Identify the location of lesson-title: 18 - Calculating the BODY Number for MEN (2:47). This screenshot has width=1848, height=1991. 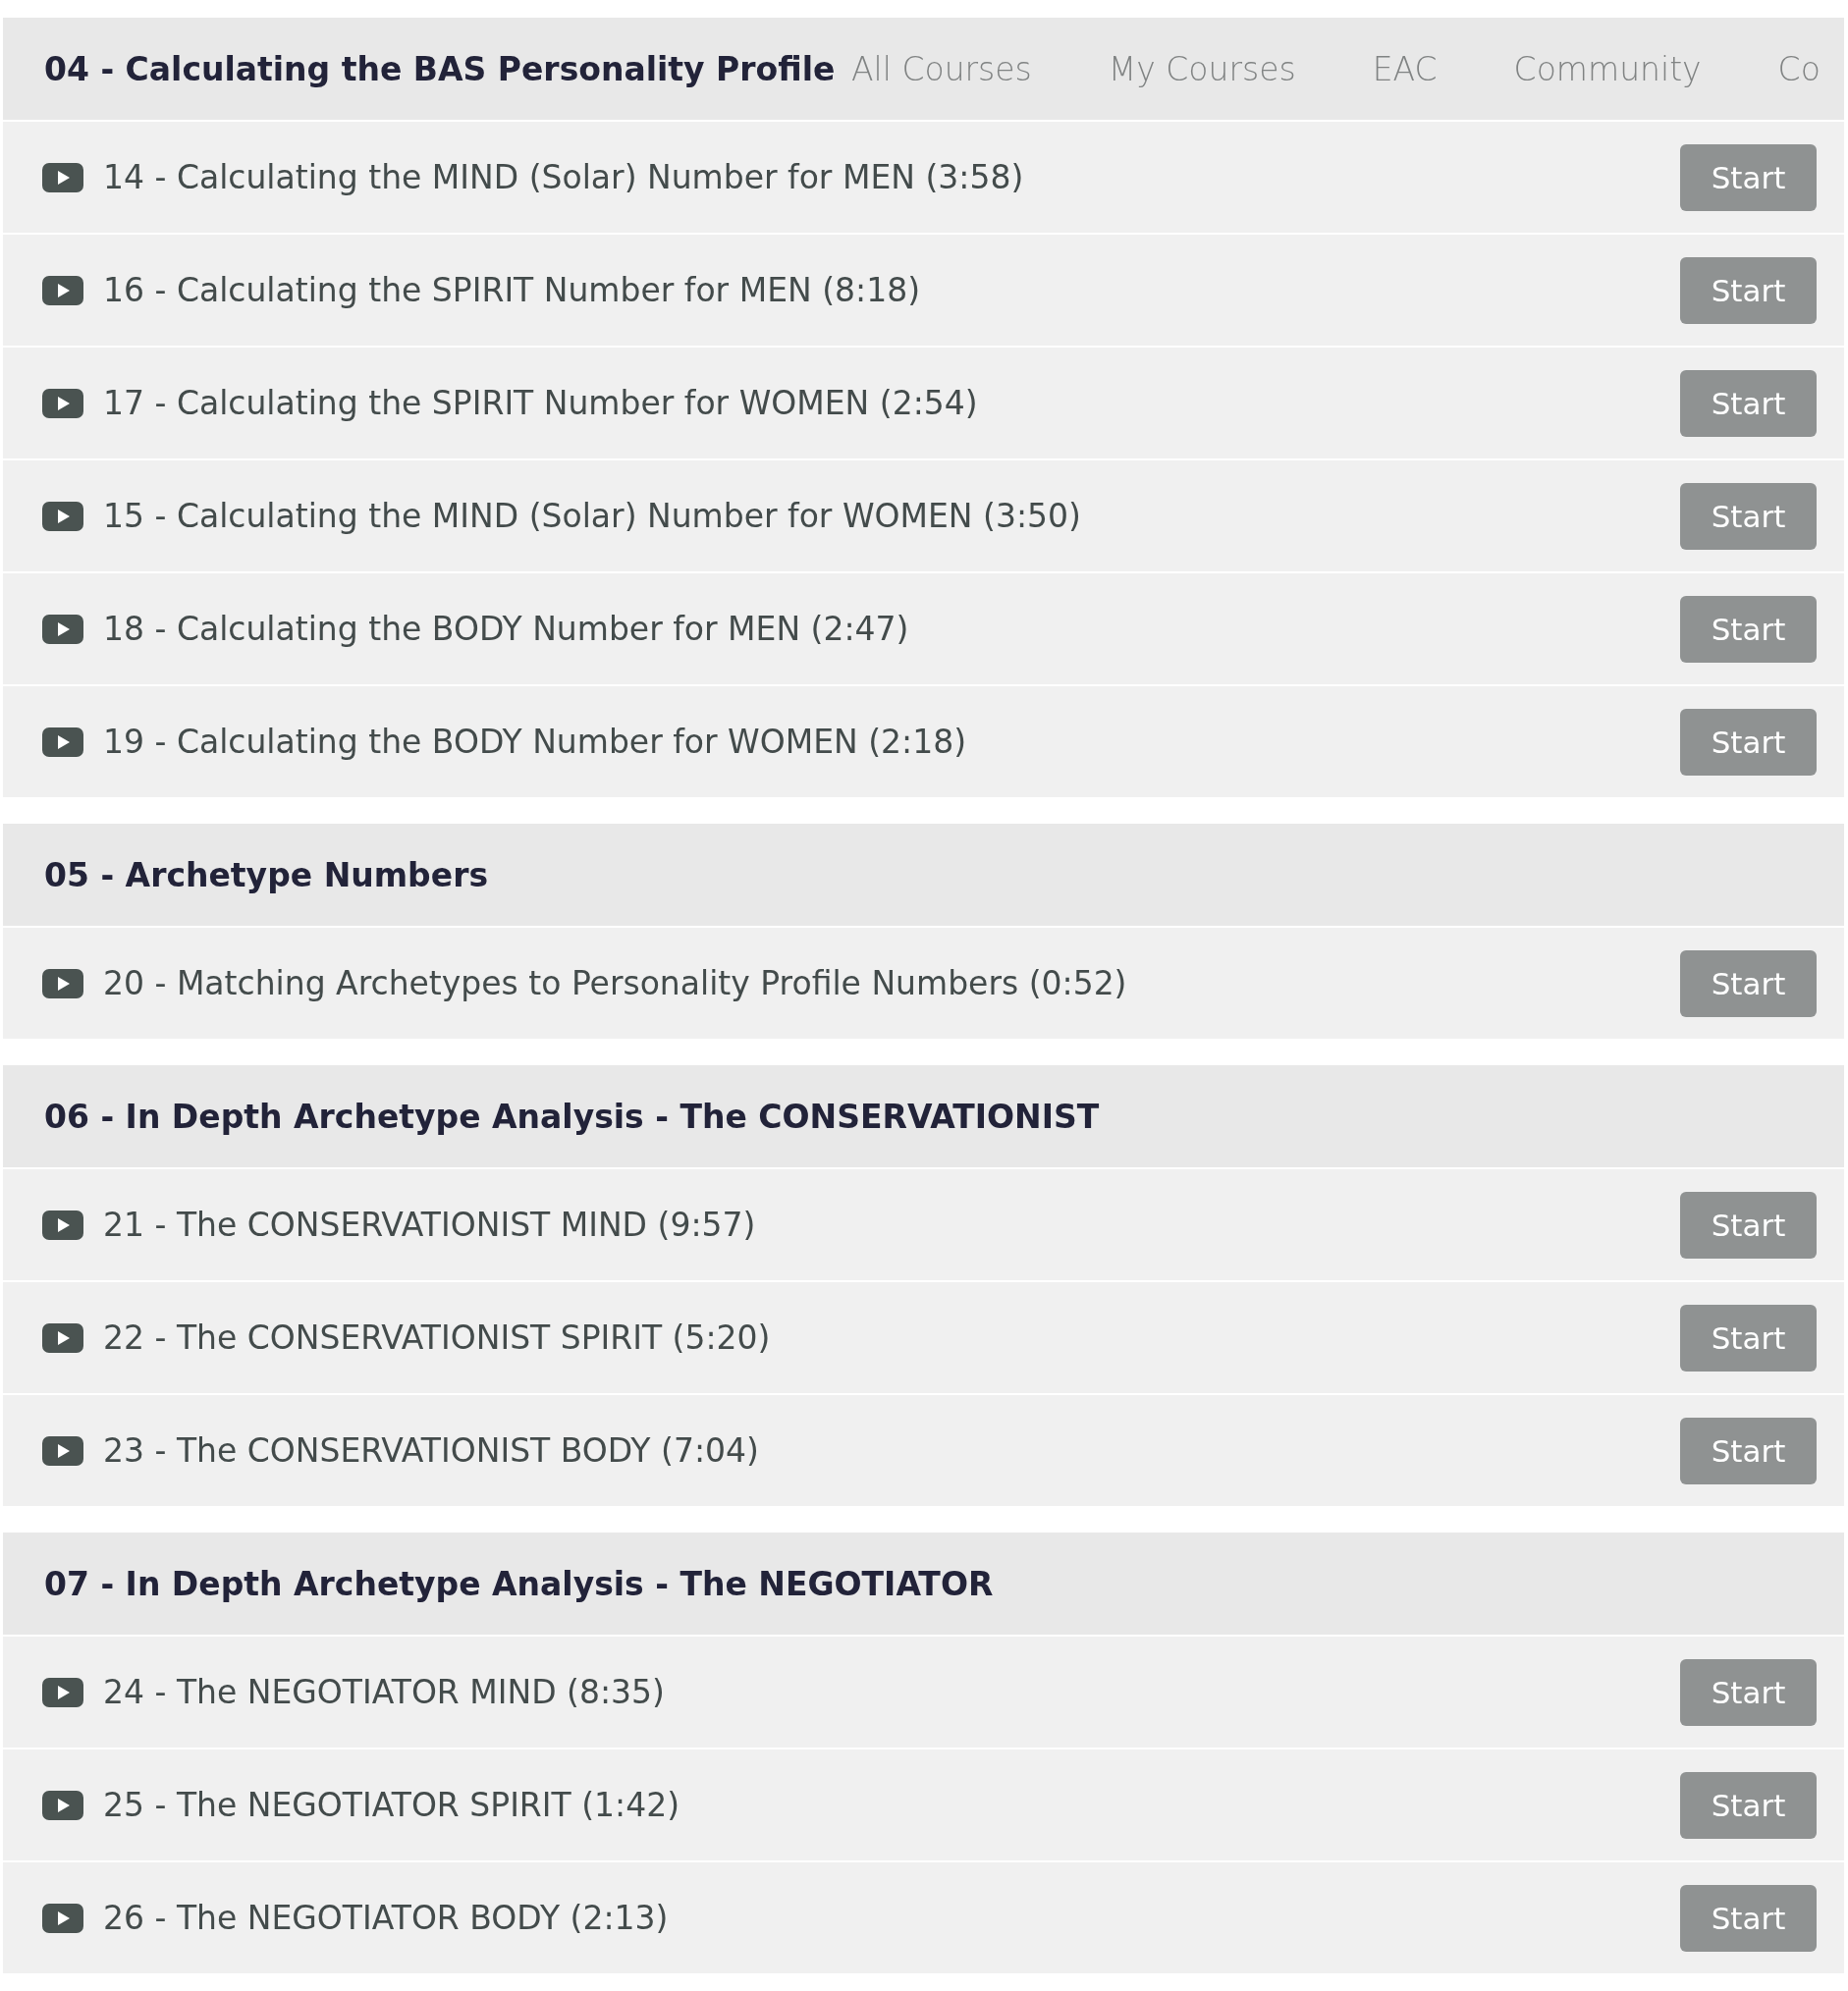
(506, 629).